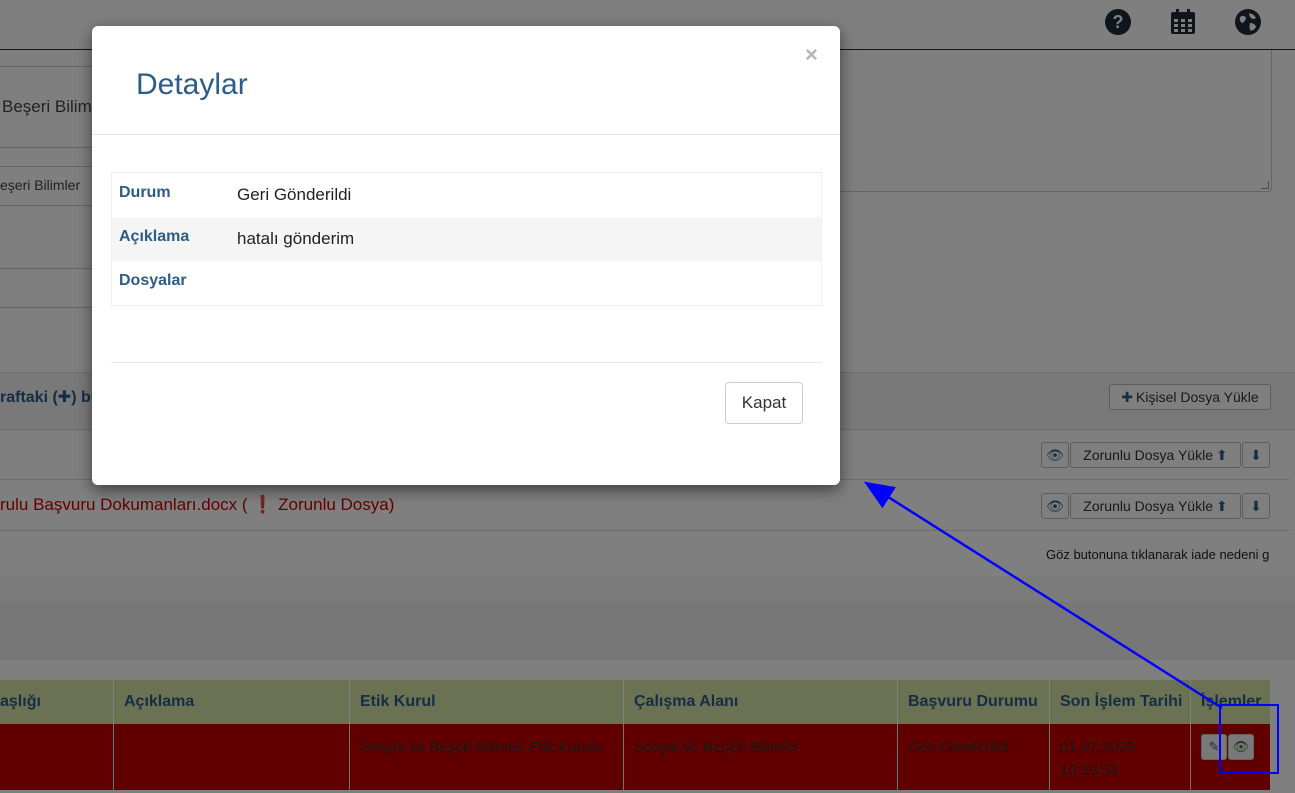 The width and height of the screenshot is (1295, 793). I want to click on modal-header: Detaylar ×, so click(466, 80).